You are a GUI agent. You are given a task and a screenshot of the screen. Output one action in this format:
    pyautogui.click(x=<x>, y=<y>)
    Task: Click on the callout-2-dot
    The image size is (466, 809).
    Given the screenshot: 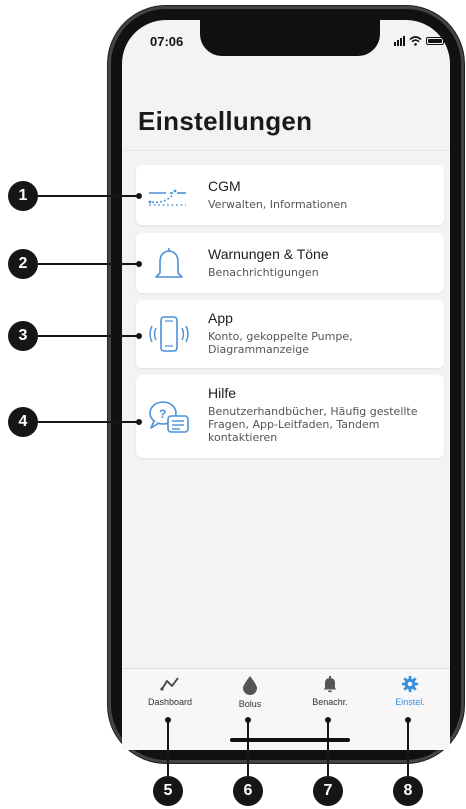 What is the action you would take?
    pyautogui.click(x=139, y=264)
    